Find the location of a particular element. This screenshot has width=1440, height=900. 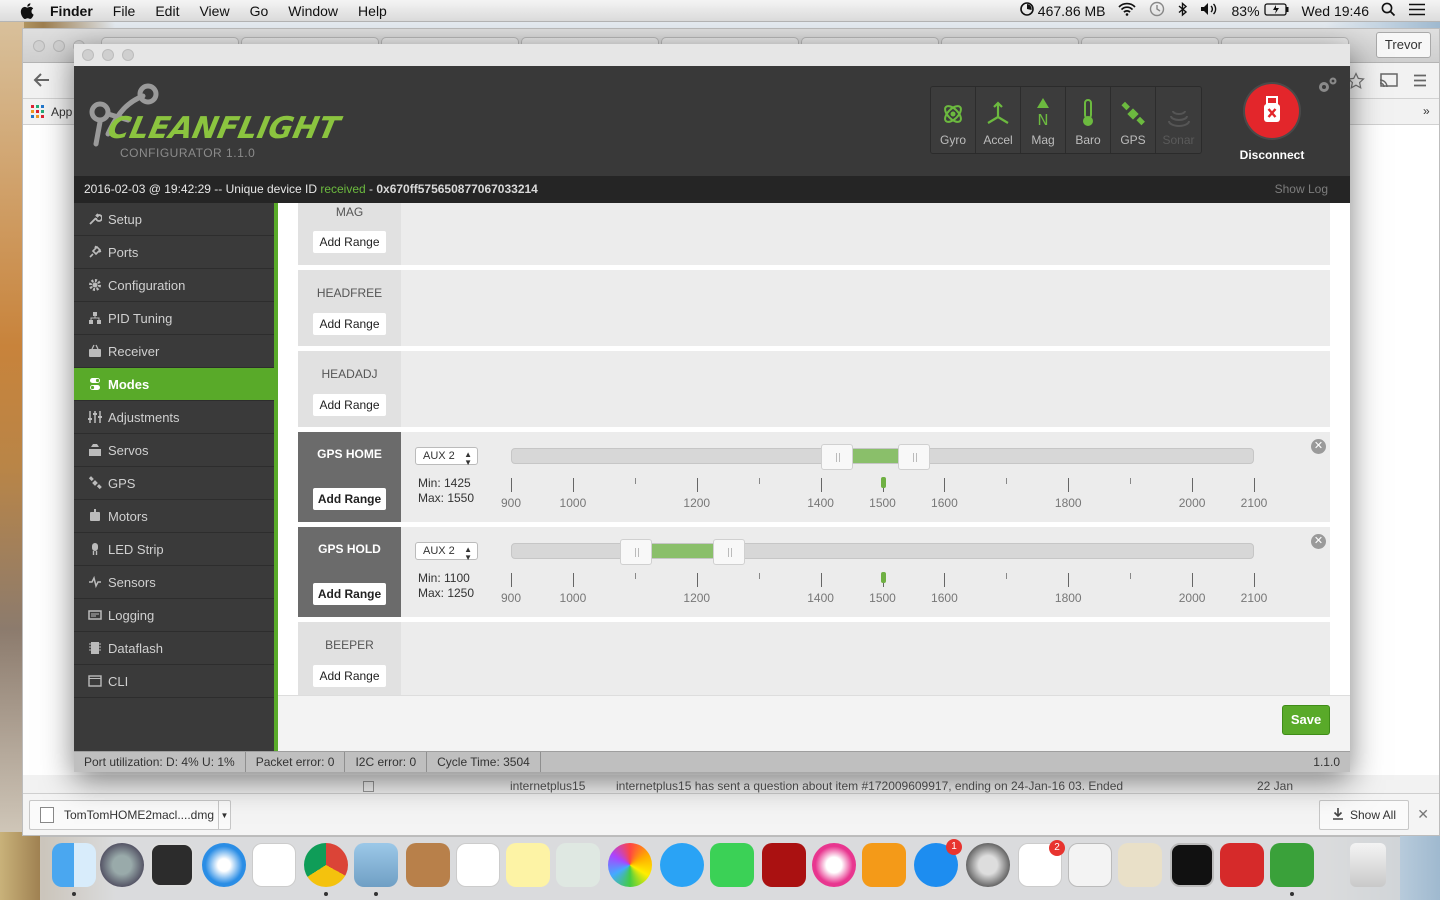

app-grid-icon is located at coordinates (274, 865).